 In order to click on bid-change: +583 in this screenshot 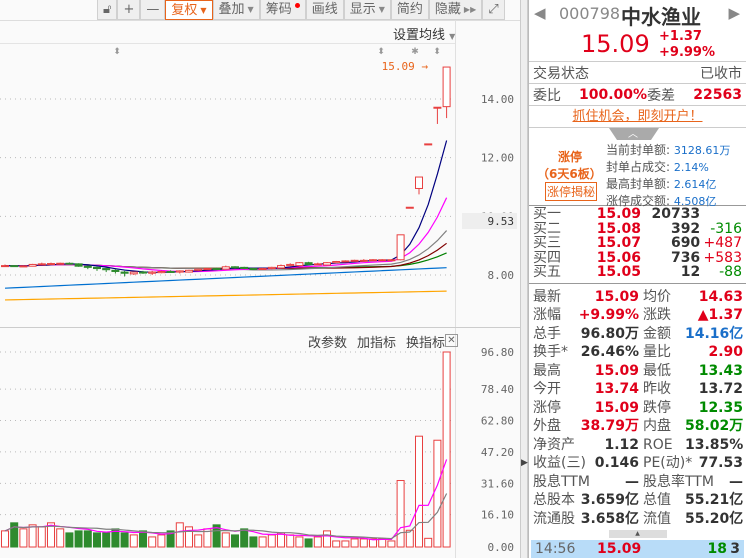, I will do `click(722, 257)`.